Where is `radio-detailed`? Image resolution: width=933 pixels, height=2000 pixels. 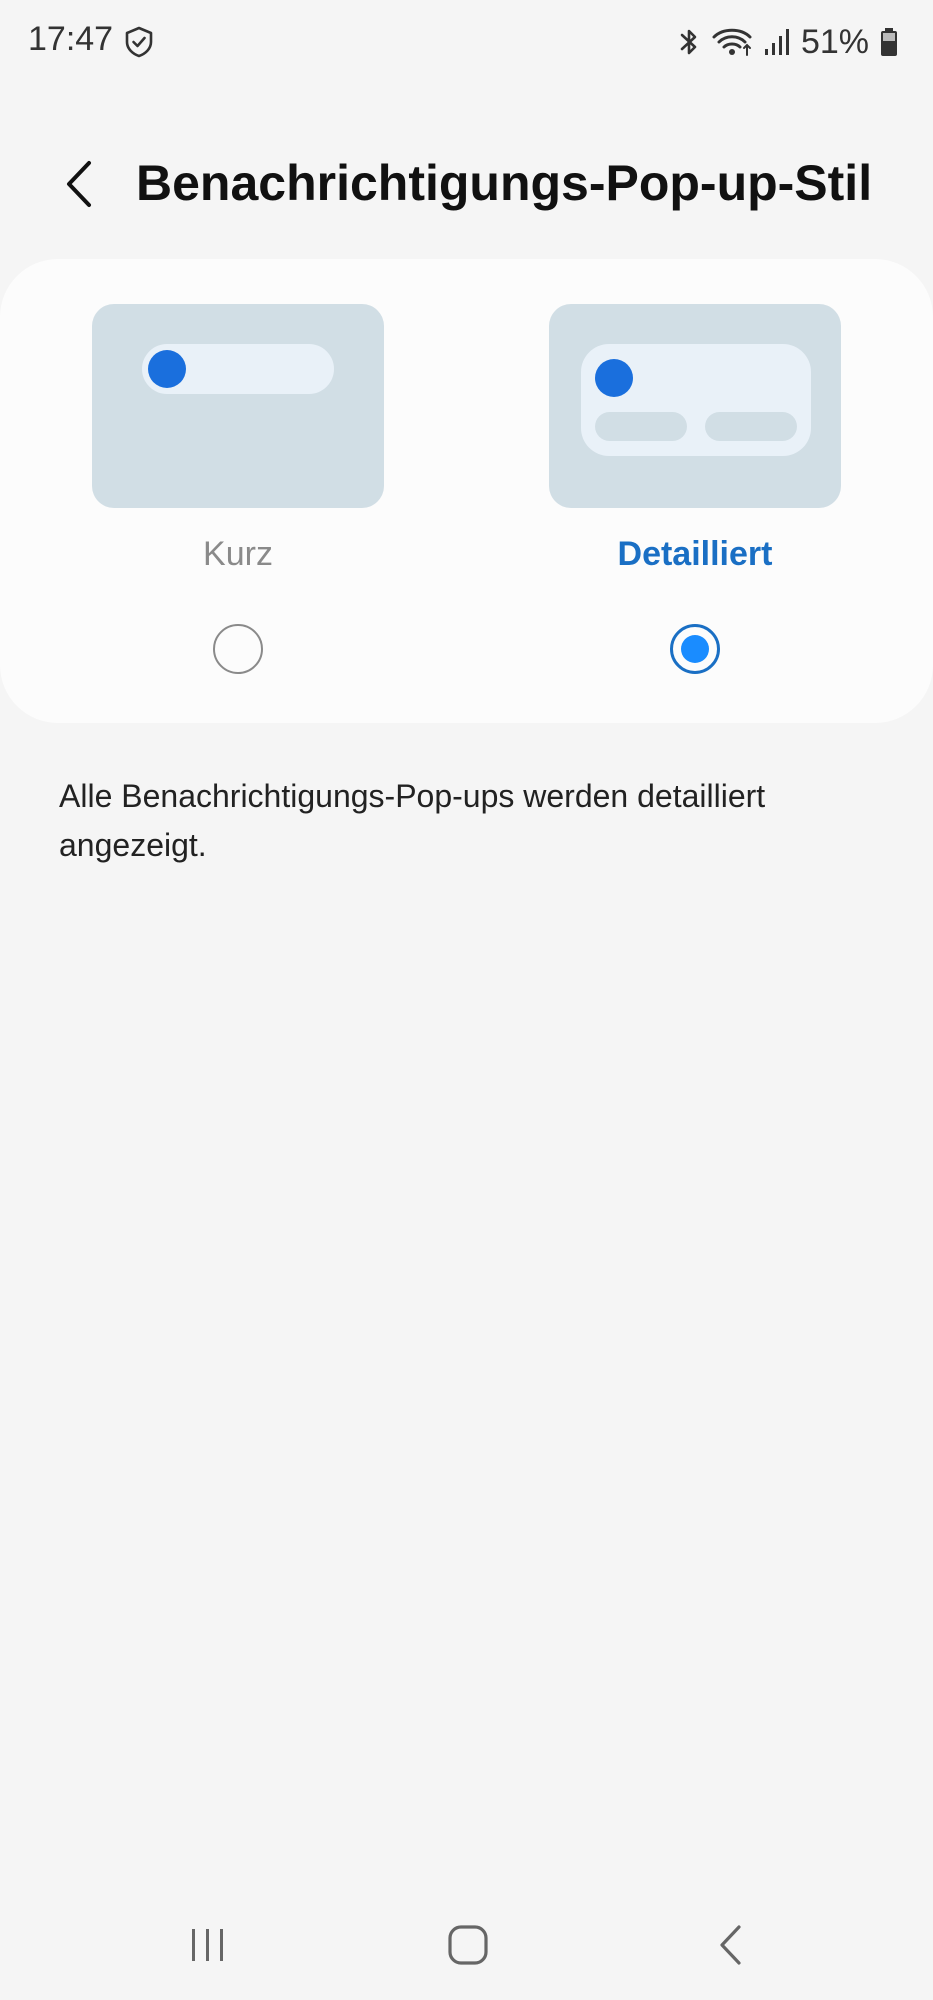 radio-detailed is located at coordinates (695, 649).